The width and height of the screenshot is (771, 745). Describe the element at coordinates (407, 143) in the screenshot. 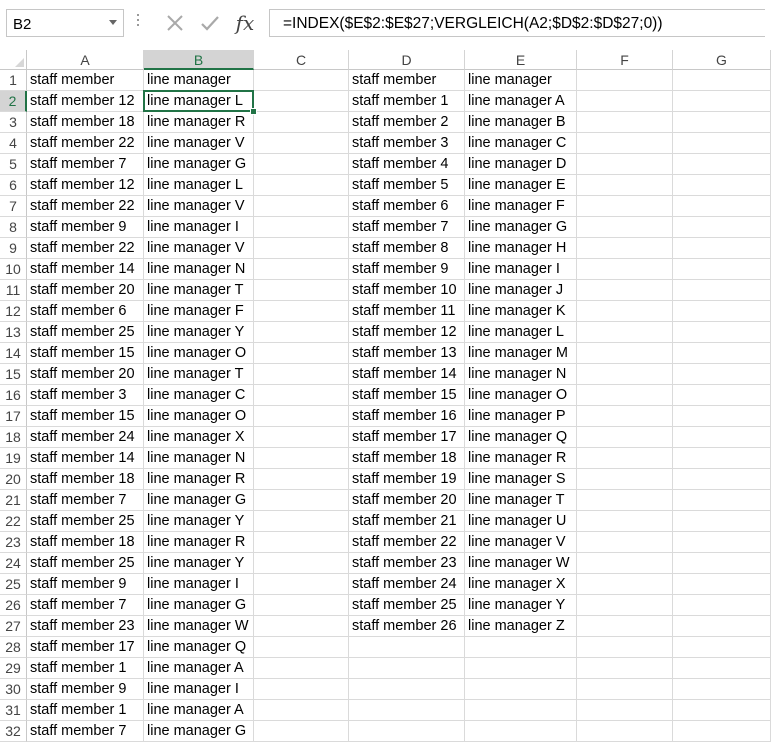

I see `cell-d4: staff member 3` at that location.